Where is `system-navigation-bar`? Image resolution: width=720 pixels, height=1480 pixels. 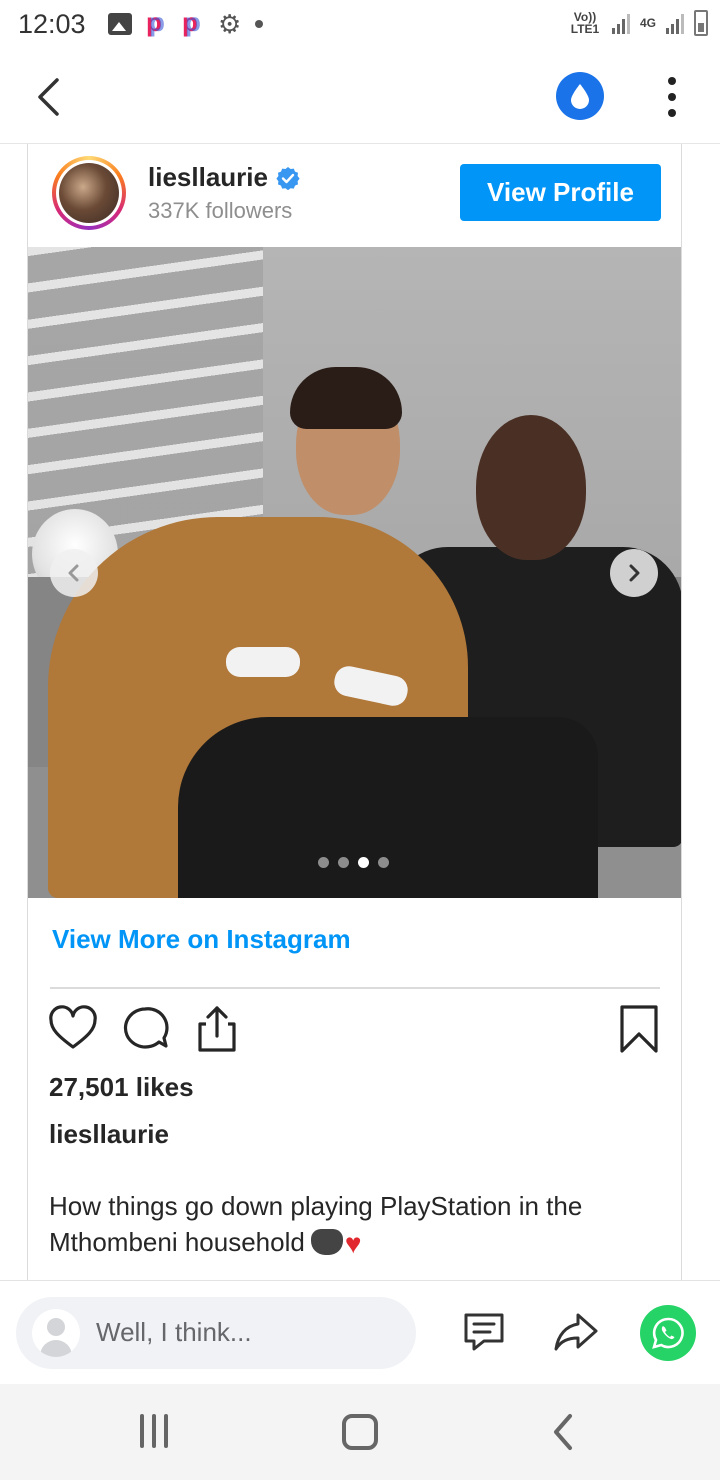 system-navigation-bar is located at coordinates (360, 1432).